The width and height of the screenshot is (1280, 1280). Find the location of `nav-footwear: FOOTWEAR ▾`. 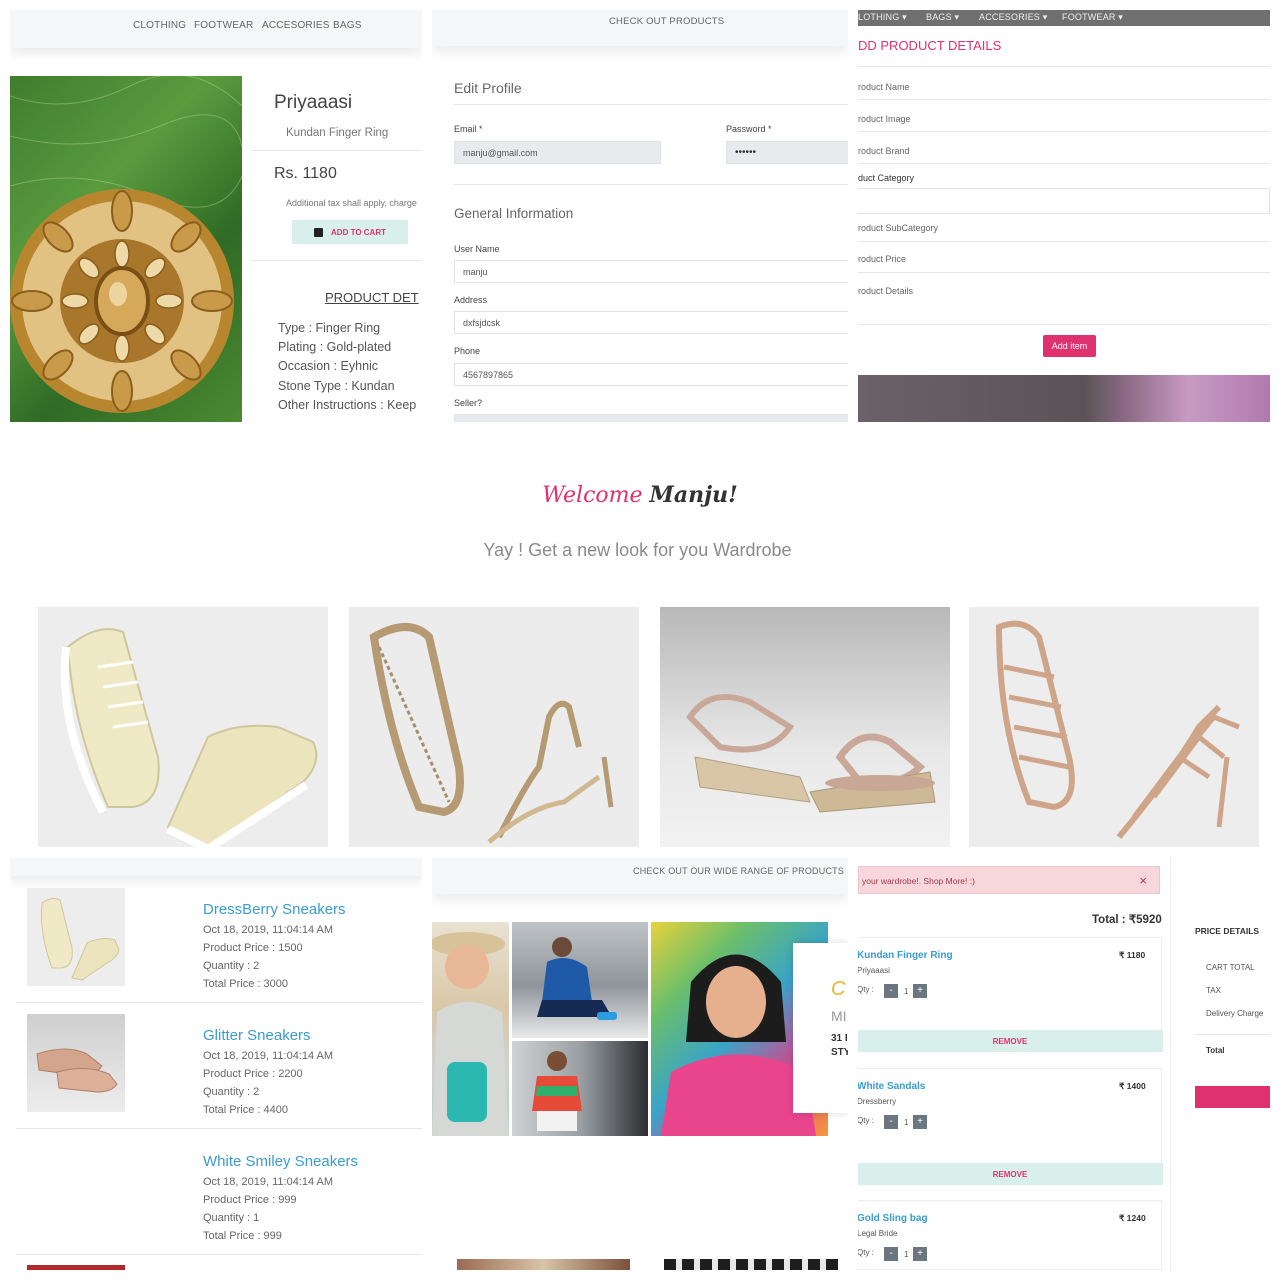

nav-footwear: FOOTWEAR ▾ is located at coordinates (1092, 17).